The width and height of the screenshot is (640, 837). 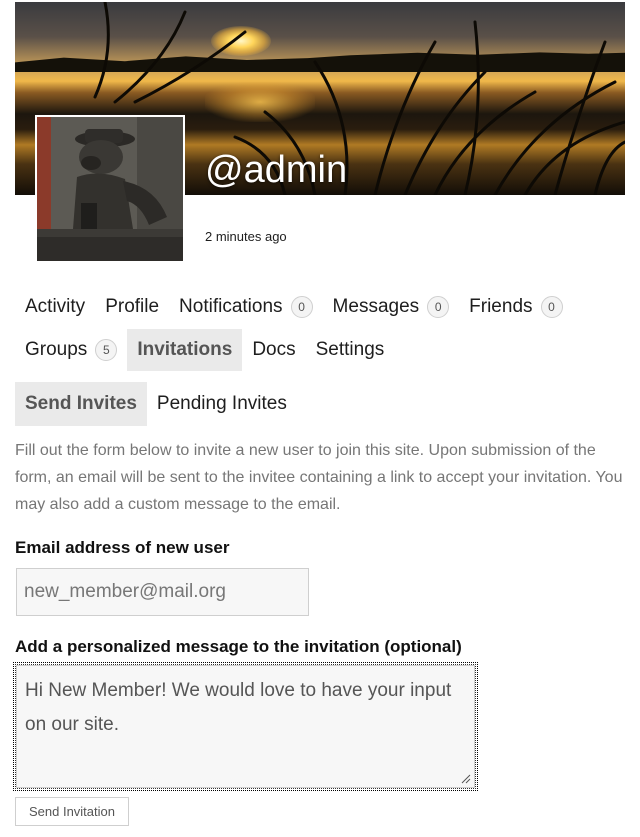 I want to click on subnav-label: Send Invites, so click(x=81, y=403).